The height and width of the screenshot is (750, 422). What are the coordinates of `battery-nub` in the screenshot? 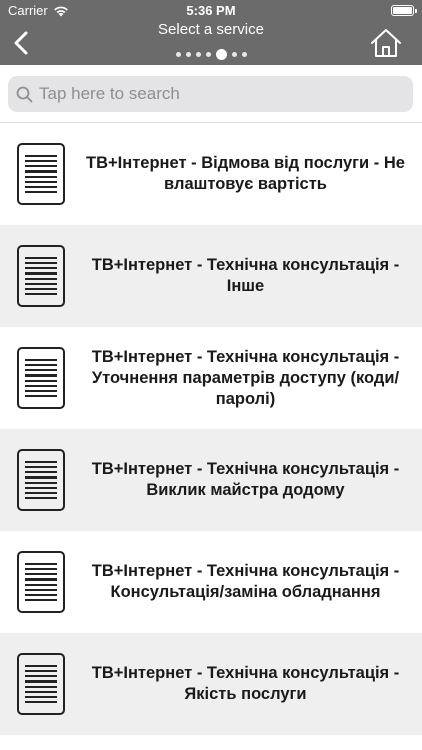 It's located at (416, 11).